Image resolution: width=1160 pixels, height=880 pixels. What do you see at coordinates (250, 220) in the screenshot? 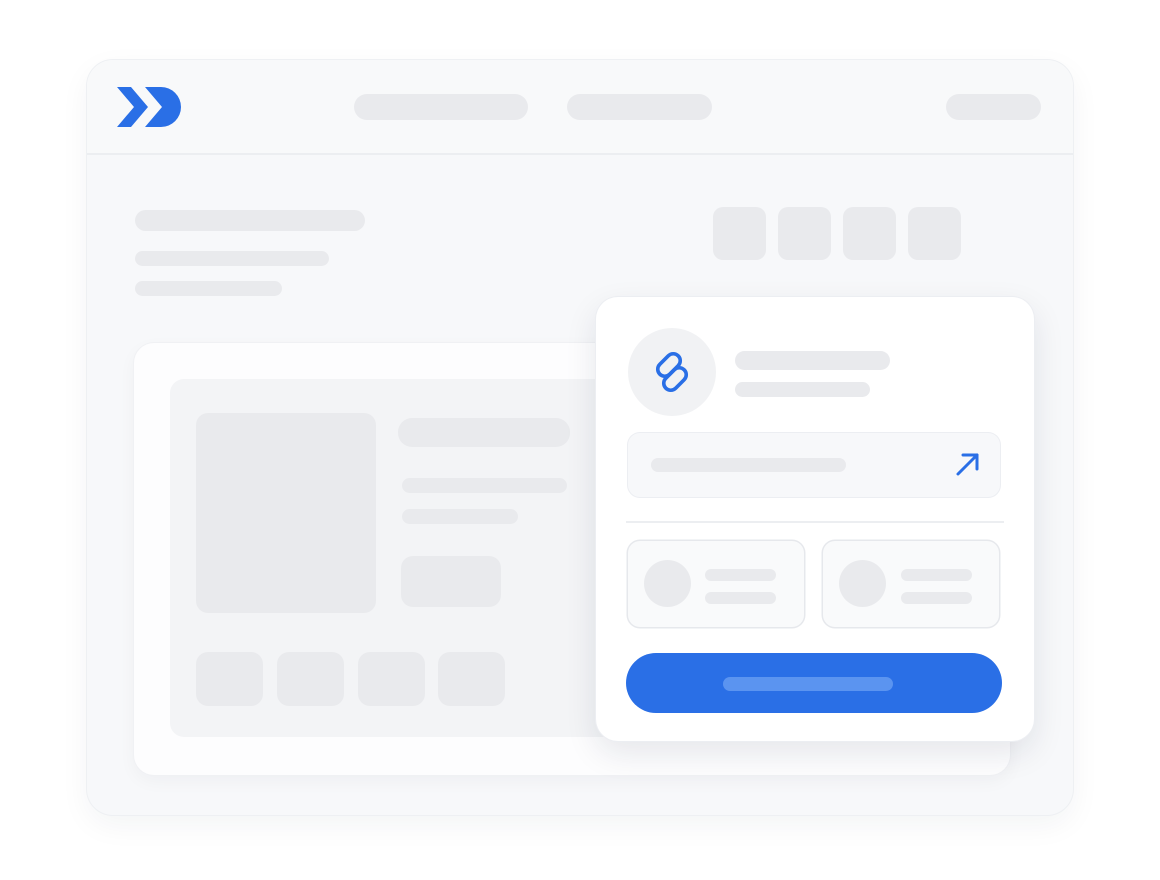
I see `page-title` at bounding box center [250, 220].